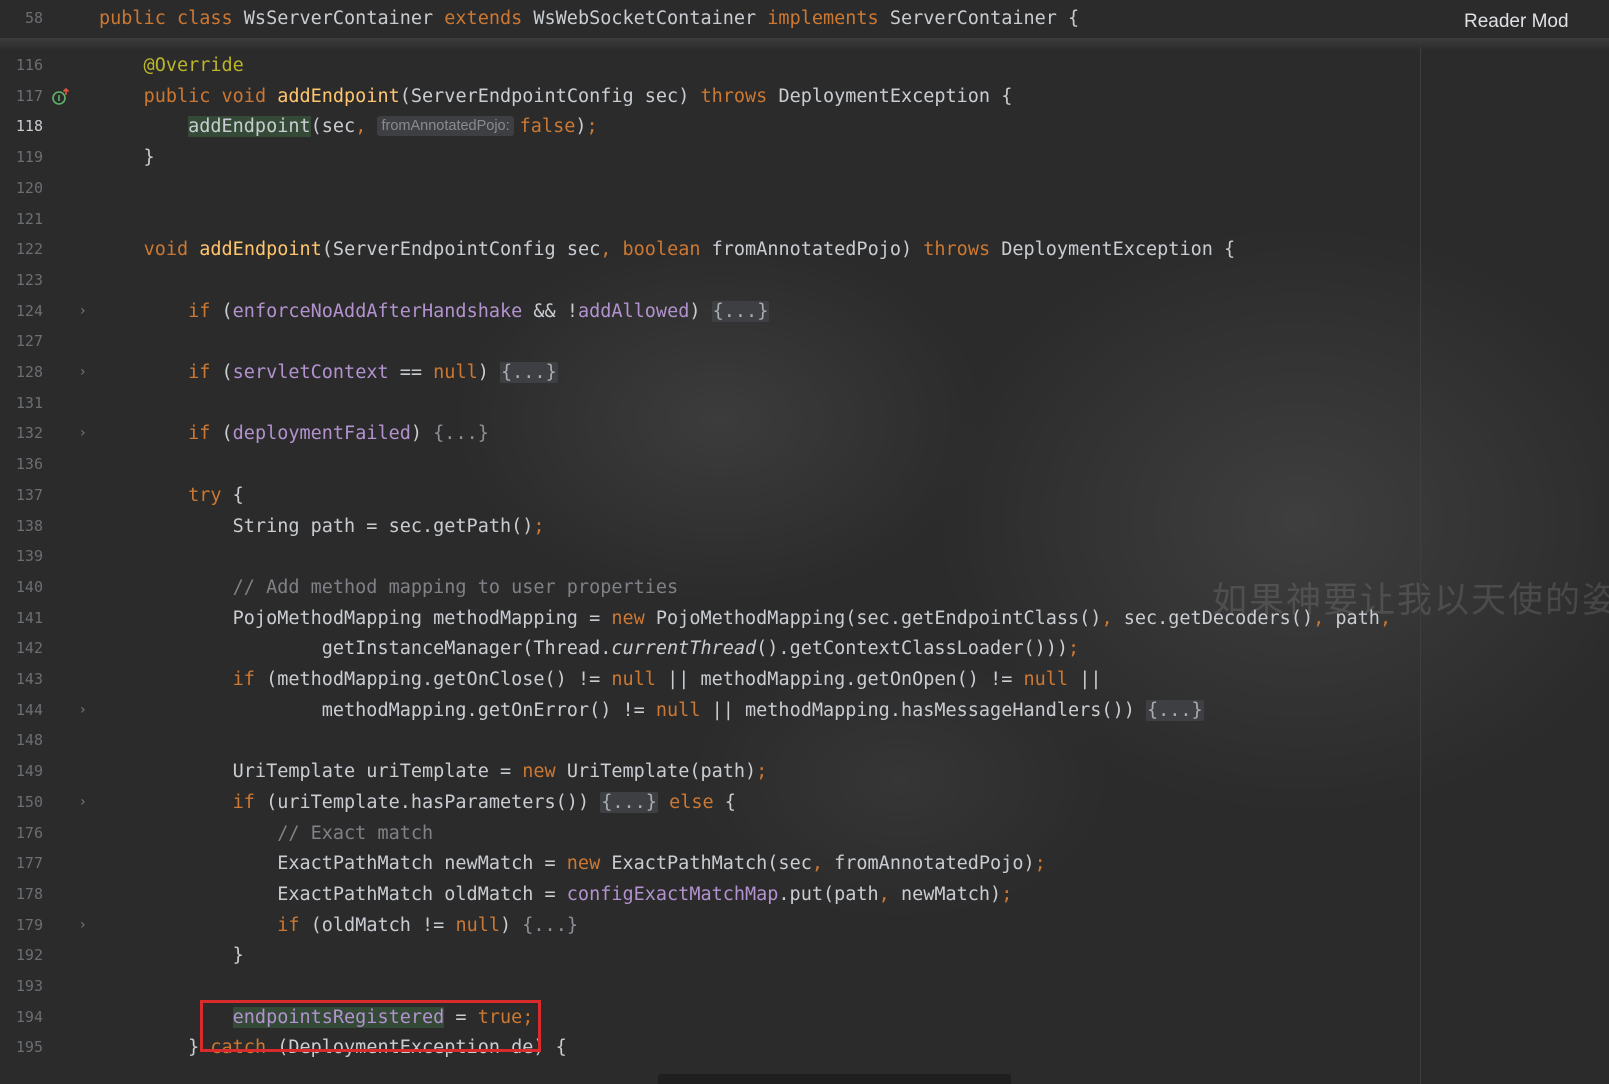 The image size is (1609, 1084). What do you see at coordinates (33, 18) in the screenshot?
I see `sticky-line-number: 58` at bounding box center [33, 18].